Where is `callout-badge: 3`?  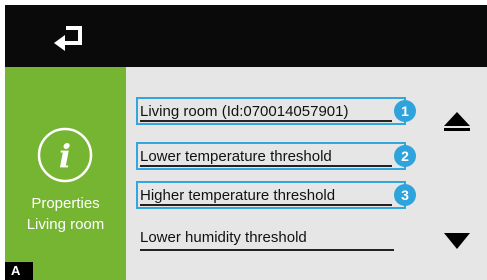
callout-badge: 3 is located at coordinates (405, 195).